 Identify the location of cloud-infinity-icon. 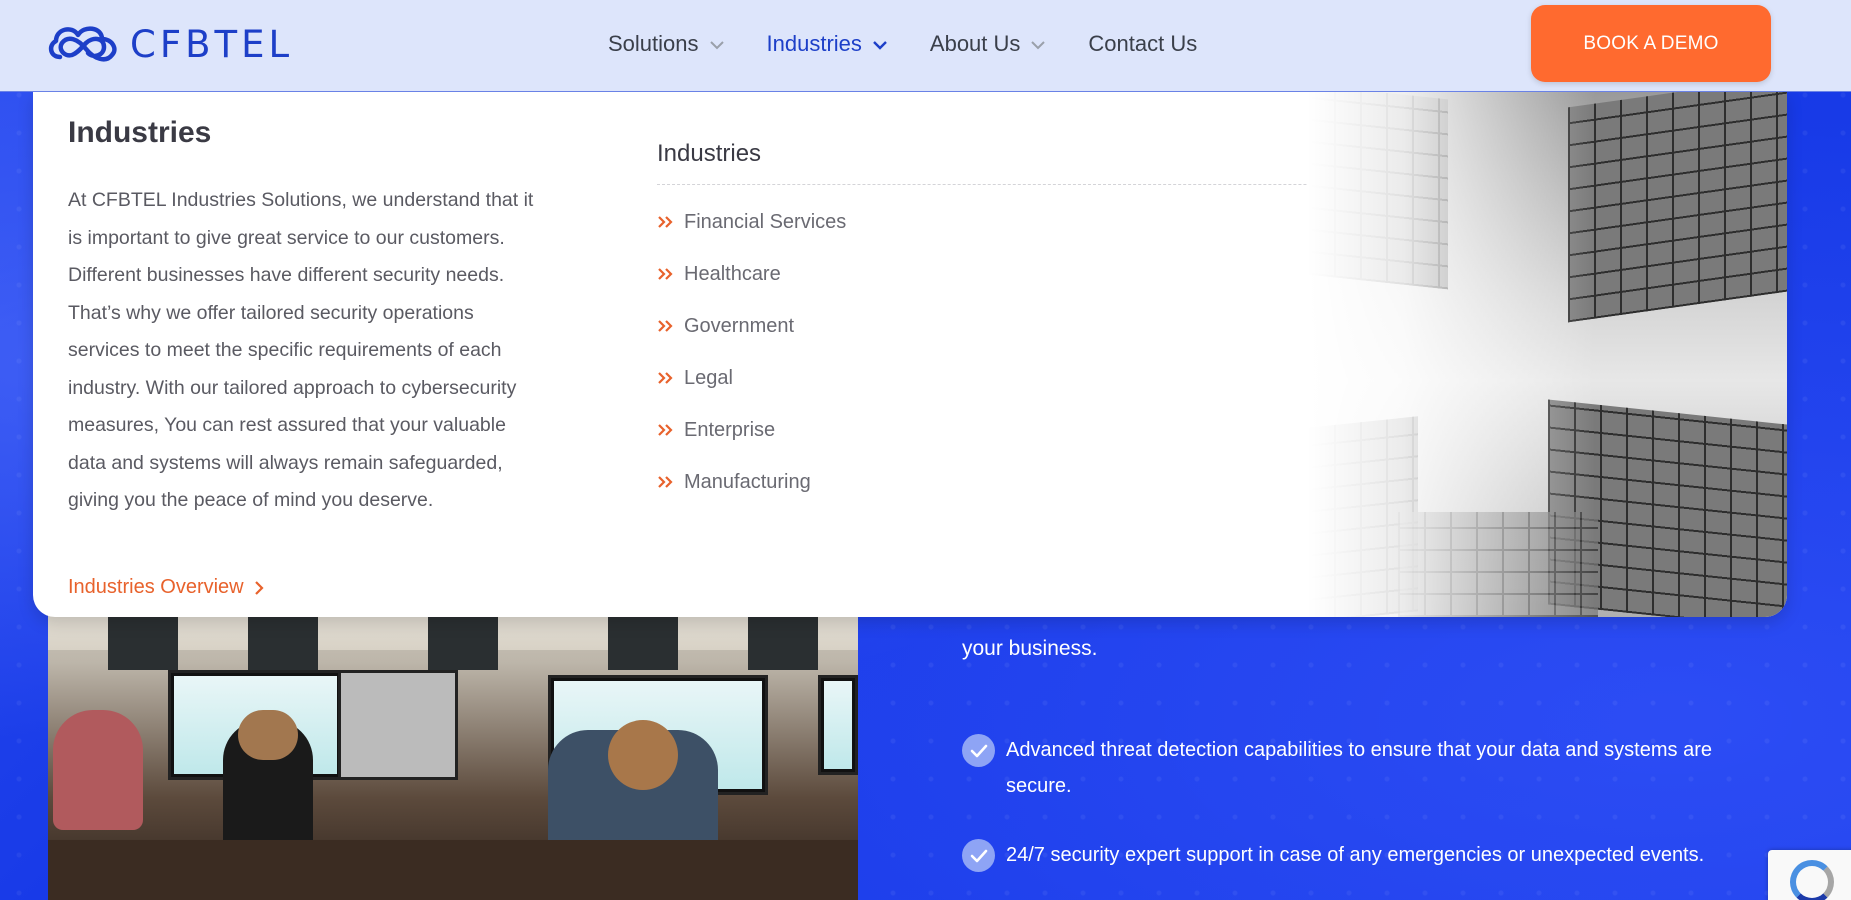
(82, 44).